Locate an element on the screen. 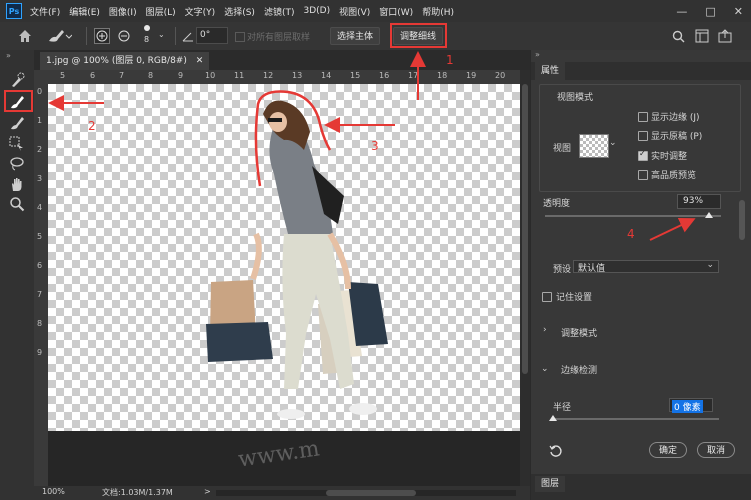 The image size is (751, 500). remember-settings-checkbox is located at coordinates (547, 297).